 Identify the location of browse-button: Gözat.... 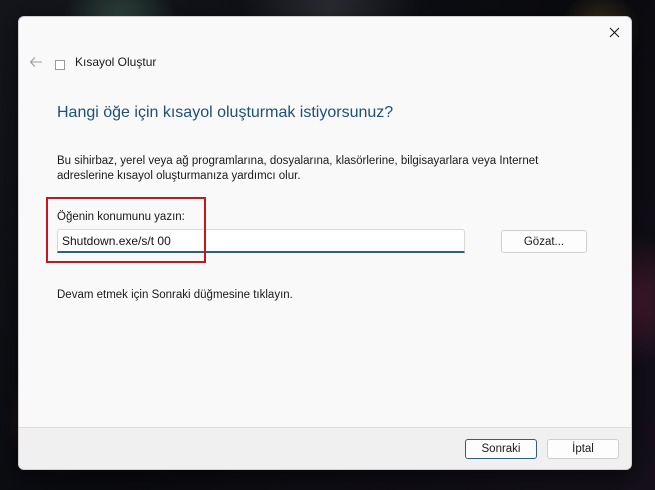
(544, 241).